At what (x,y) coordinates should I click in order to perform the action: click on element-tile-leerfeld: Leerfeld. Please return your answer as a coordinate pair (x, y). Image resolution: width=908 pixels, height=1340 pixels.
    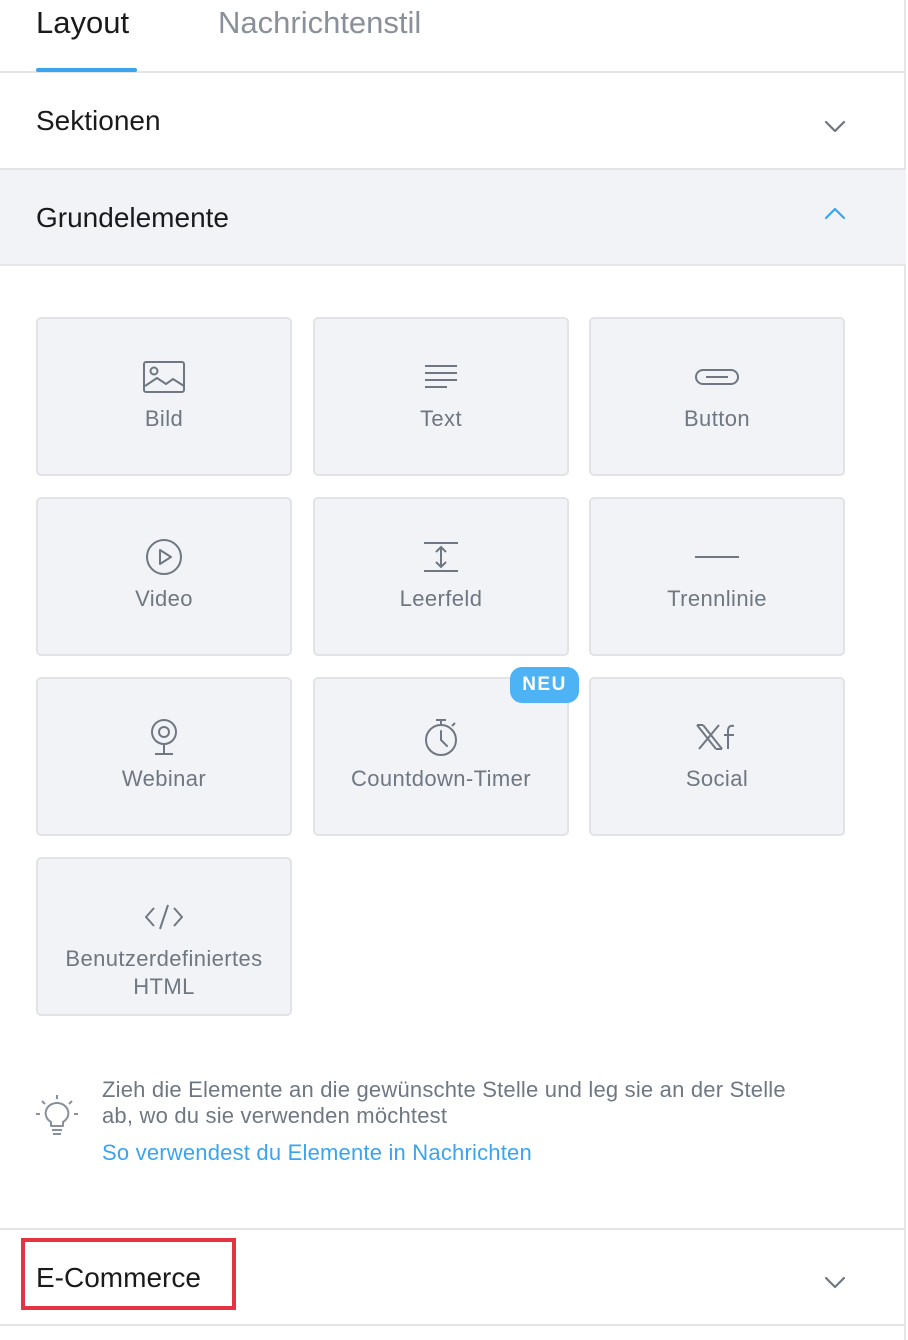
    Looking at the image, I should click on (441, 576).